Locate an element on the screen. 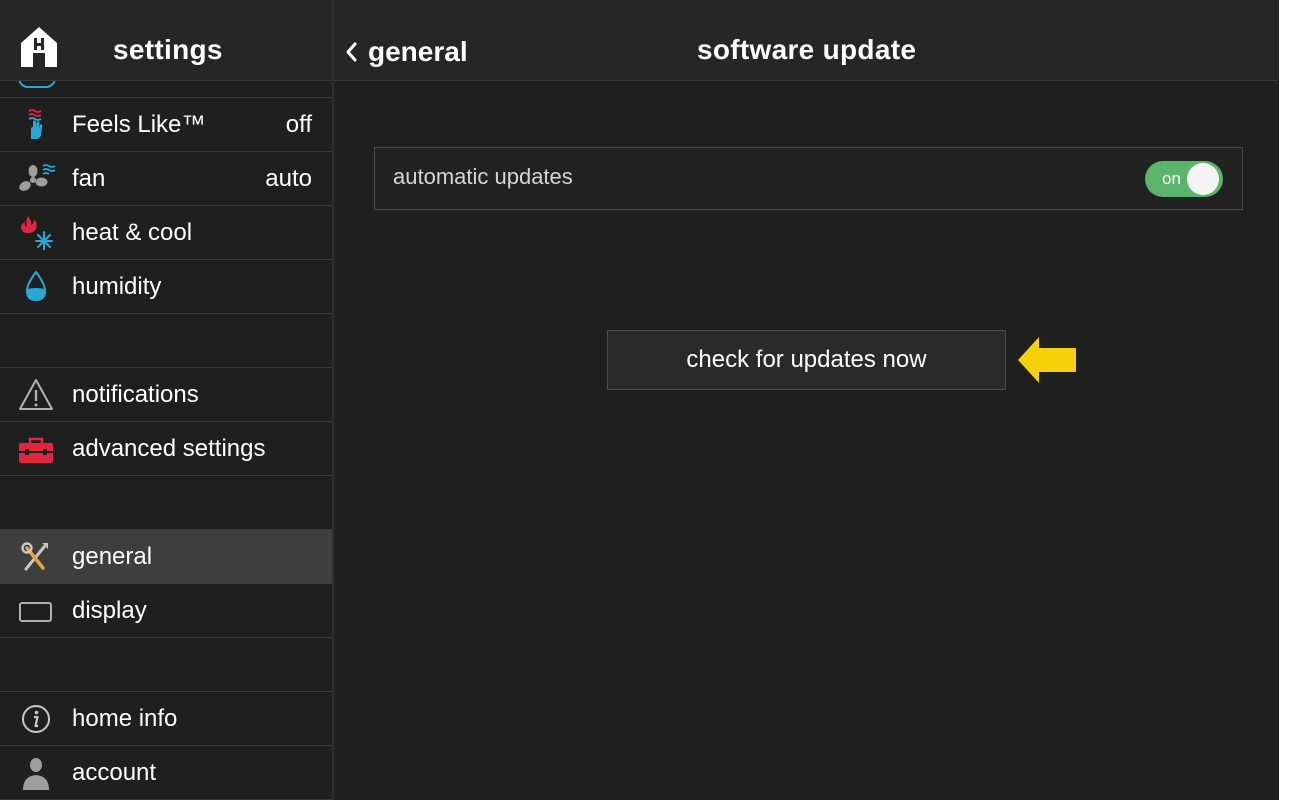 The image size is (1305, 800). sidebar-item-notifications: notifications is located at coordinates (166, 395).